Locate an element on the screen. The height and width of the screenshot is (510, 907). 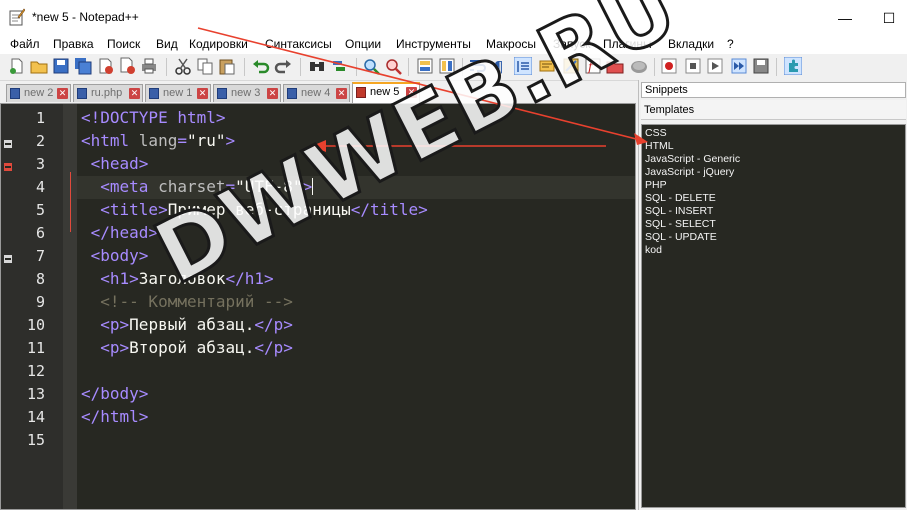
doc-map-icon is located at coordinates (571, 66).